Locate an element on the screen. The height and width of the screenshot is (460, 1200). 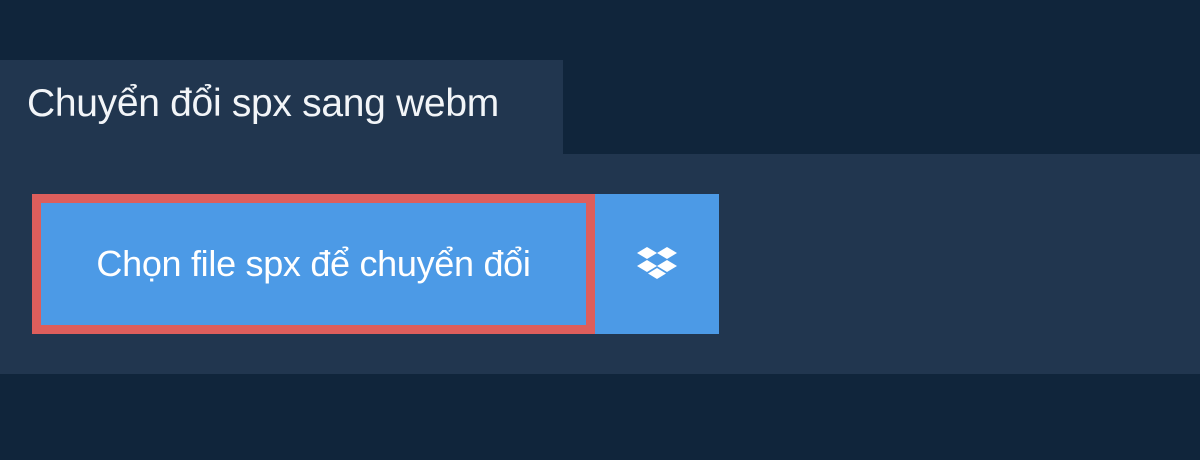
dropbox-icon is located at coordinates (657, 264).